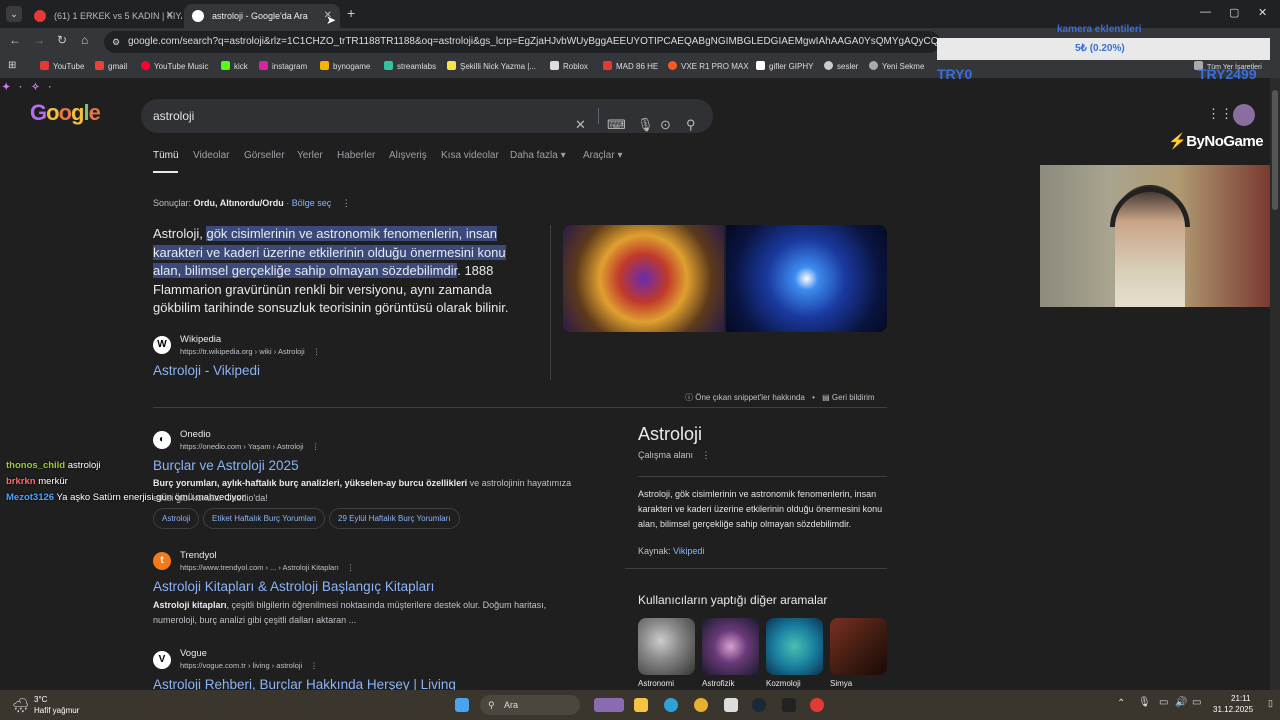 The image size is (1280, 720). Describe the element at coordinates (264, 155) in the screenshot. I see `tab-images: Görseller` at that location.